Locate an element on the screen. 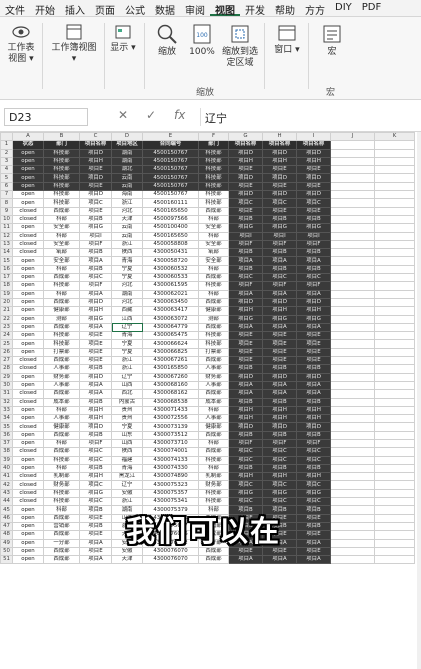  column-header: I is located at coordinates (313, 137).